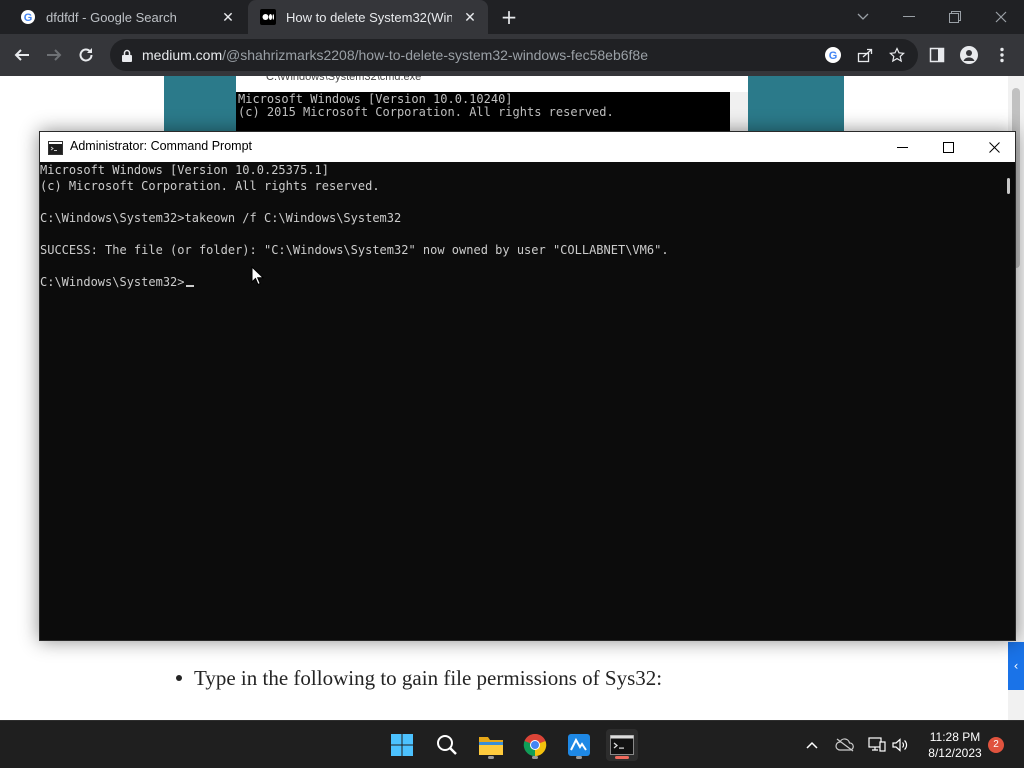 The width and height of the screenshot is (1024, 768). I want to click on mouse-pointer-icon, so click(258, 275).